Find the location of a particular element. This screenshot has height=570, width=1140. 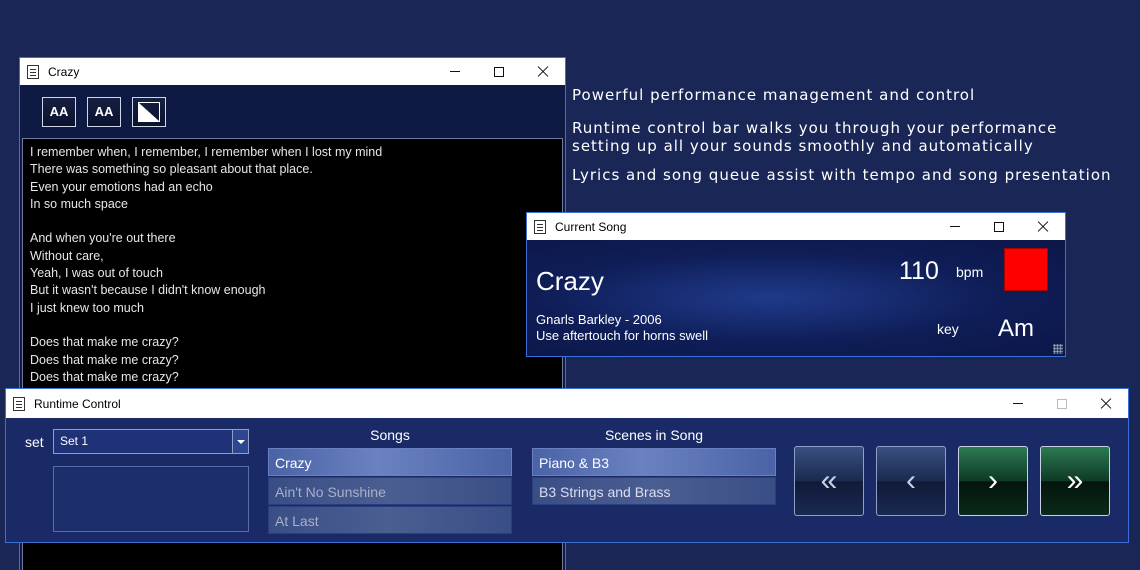

scenes-list: Piano & B3 B3 Strings and Brass is located at coordinates (654, 477).